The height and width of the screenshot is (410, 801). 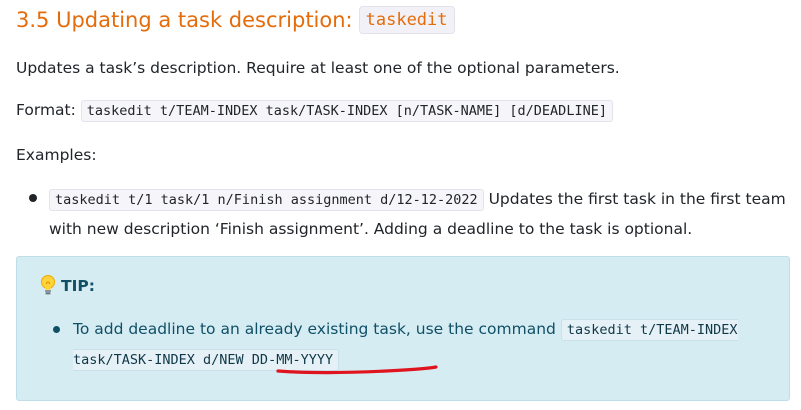 What do you see at coordinates (46, 110) in the screenshot?
I see `format-label: Format:` at bounding box center [46, 110].